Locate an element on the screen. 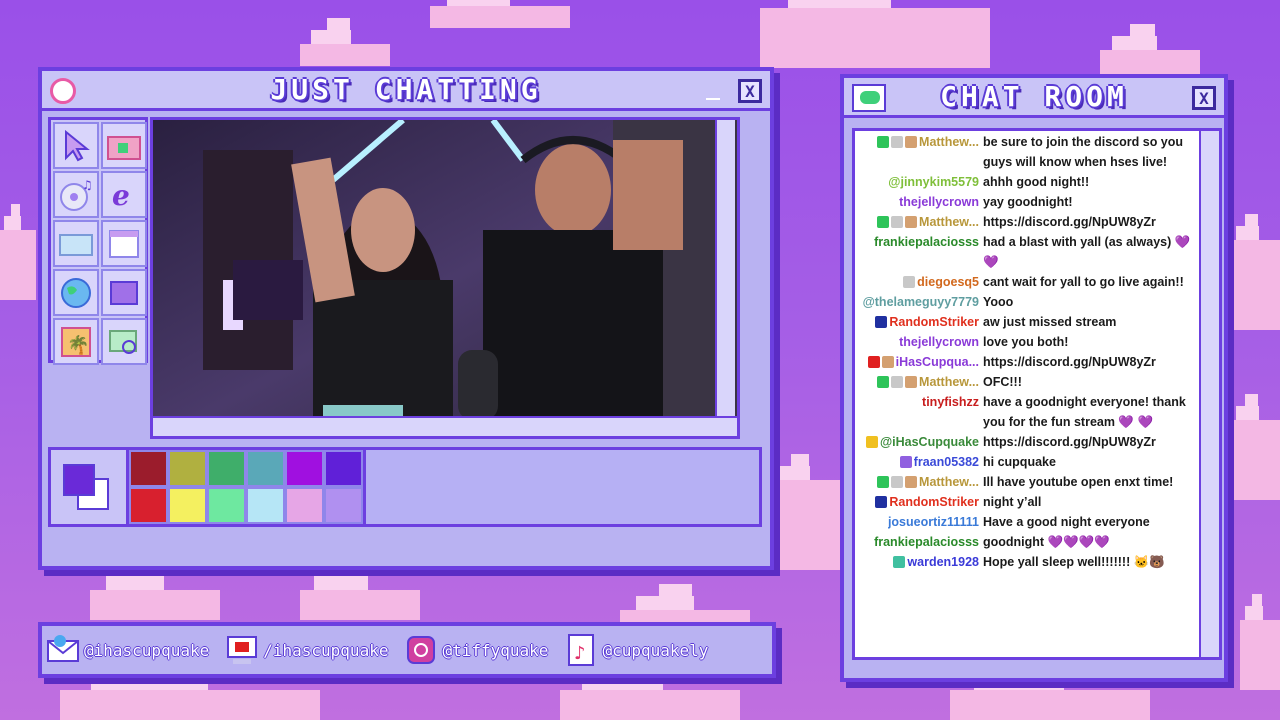  color-palette is located at coordinates (405, 487).